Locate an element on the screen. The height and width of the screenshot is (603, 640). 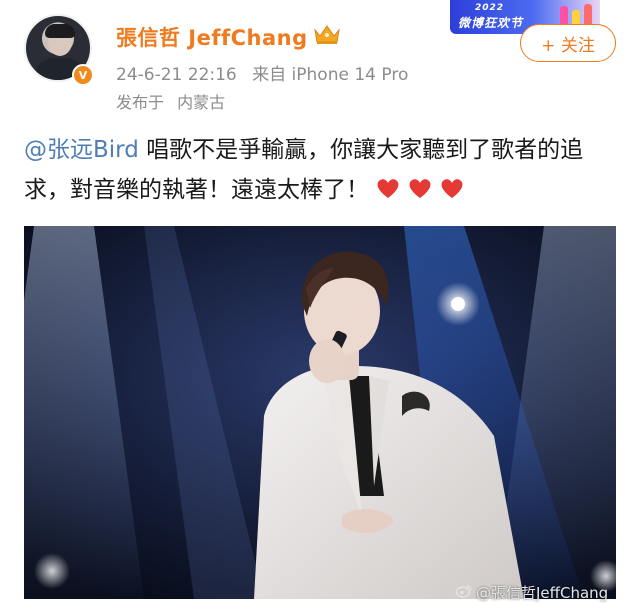
video-watermark: @張信哲JeffChang is located at coordinates (542, 593).